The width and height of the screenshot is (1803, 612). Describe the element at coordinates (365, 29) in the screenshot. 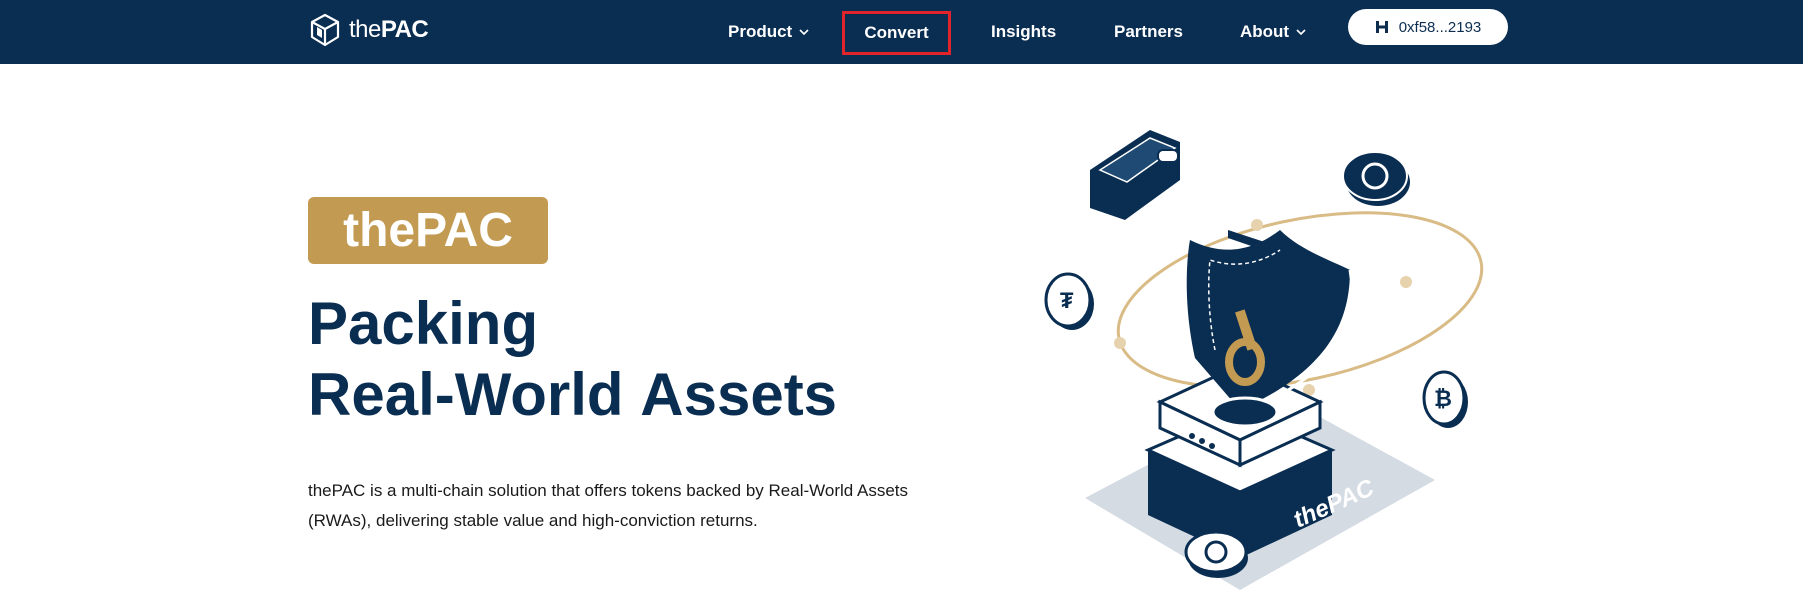

I see `brand-name-the: the` at that location.